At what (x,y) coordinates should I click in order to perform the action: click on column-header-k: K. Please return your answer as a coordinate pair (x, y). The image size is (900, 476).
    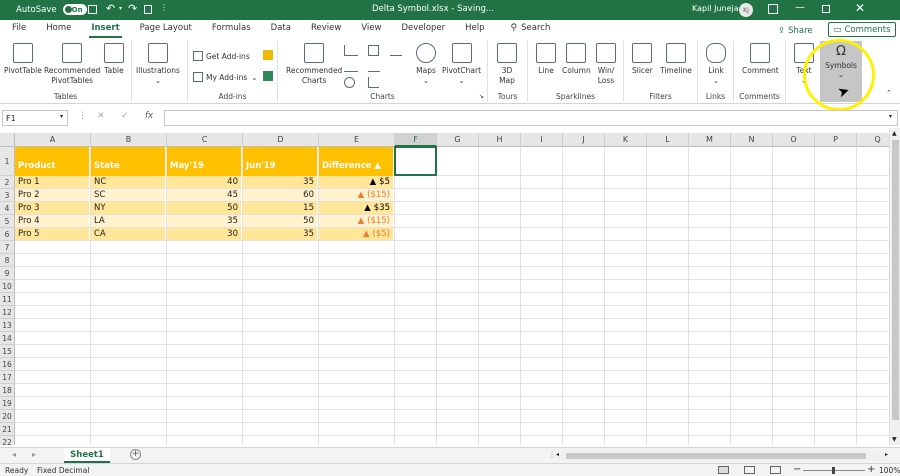
    Looking at the image, I should click on (626, 140).